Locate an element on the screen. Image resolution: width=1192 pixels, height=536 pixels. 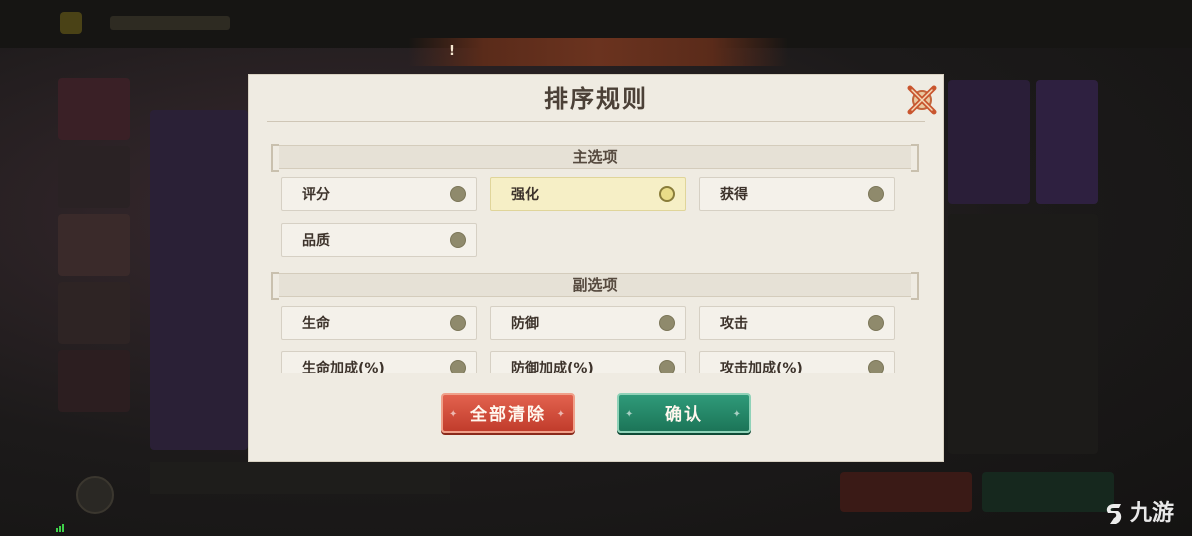
sort-option-defense-bonus: 防御加成(%) is located at coordinates (588, 362).